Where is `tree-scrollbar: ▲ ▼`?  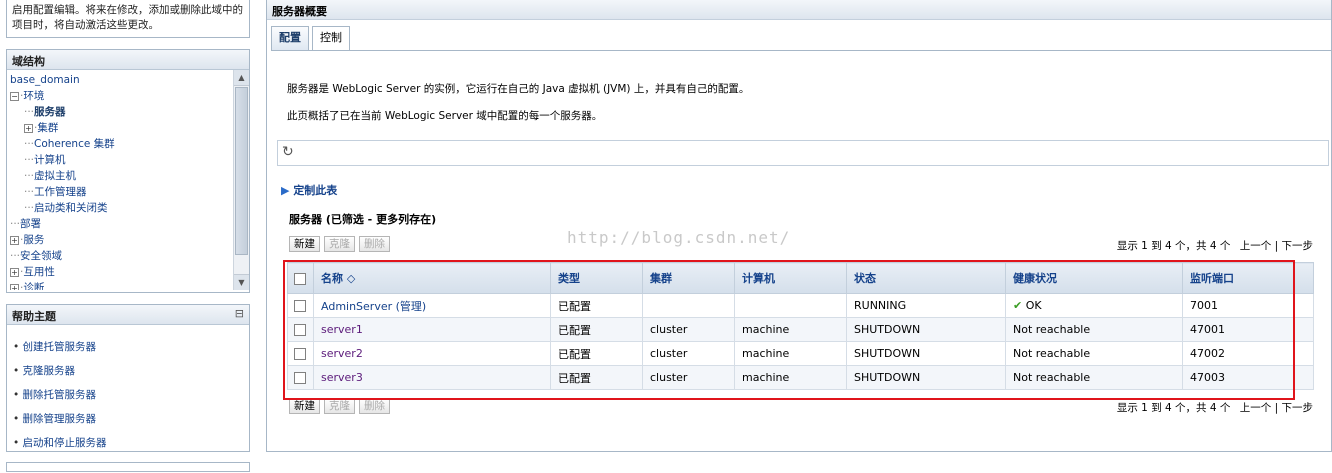 tree-scrollbar: ▲ ▼ is located at coordinates (241, 180).